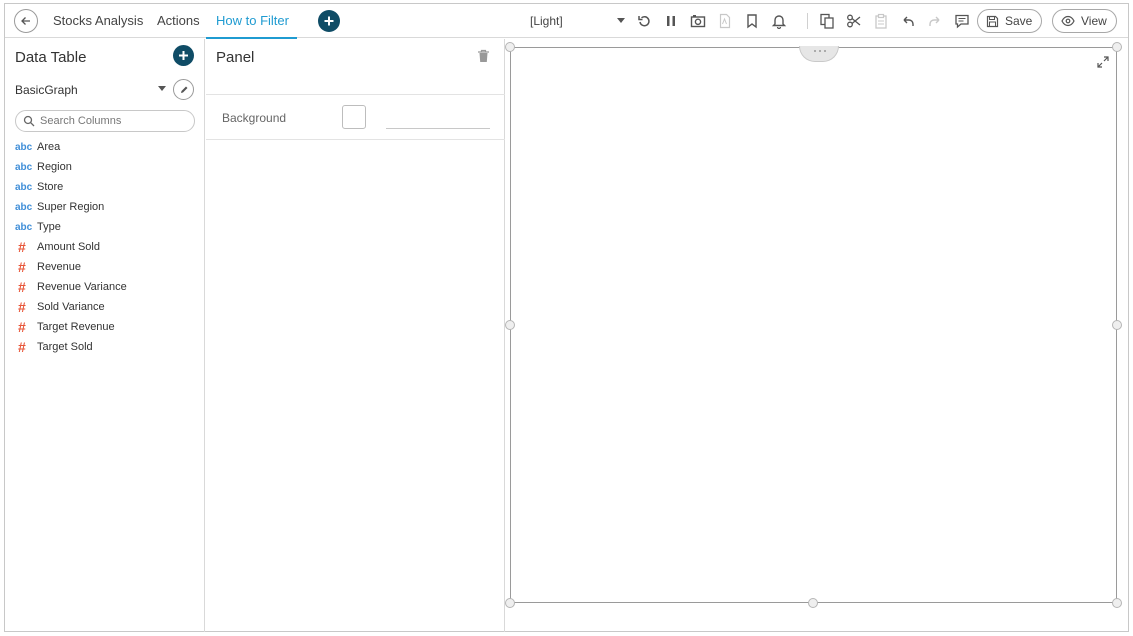  I want to click on pdf-button, so click(725, 21).